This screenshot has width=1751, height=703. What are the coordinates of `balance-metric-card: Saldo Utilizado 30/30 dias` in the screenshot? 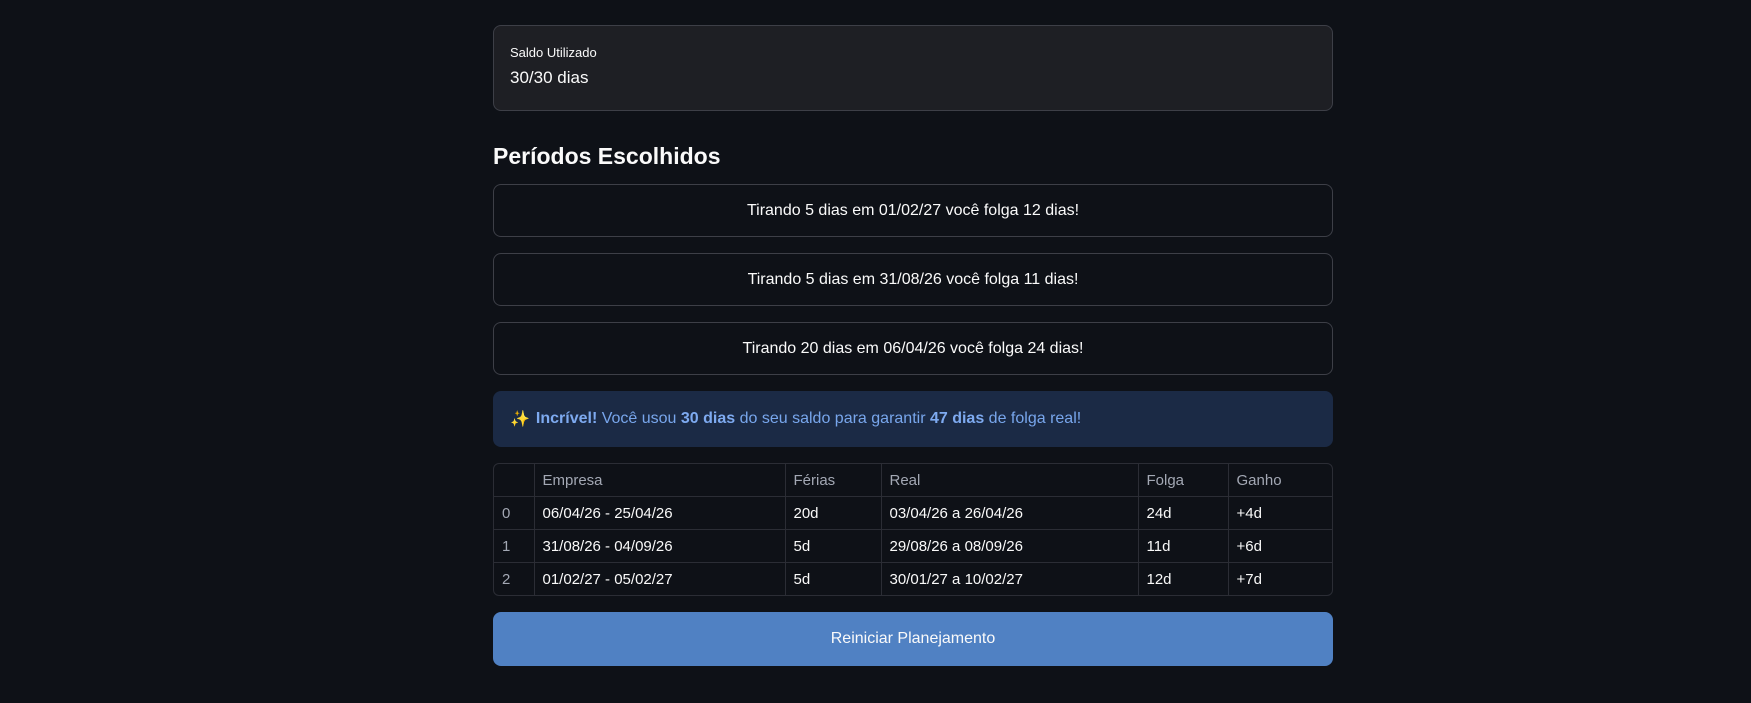 It's located at (913, 68).